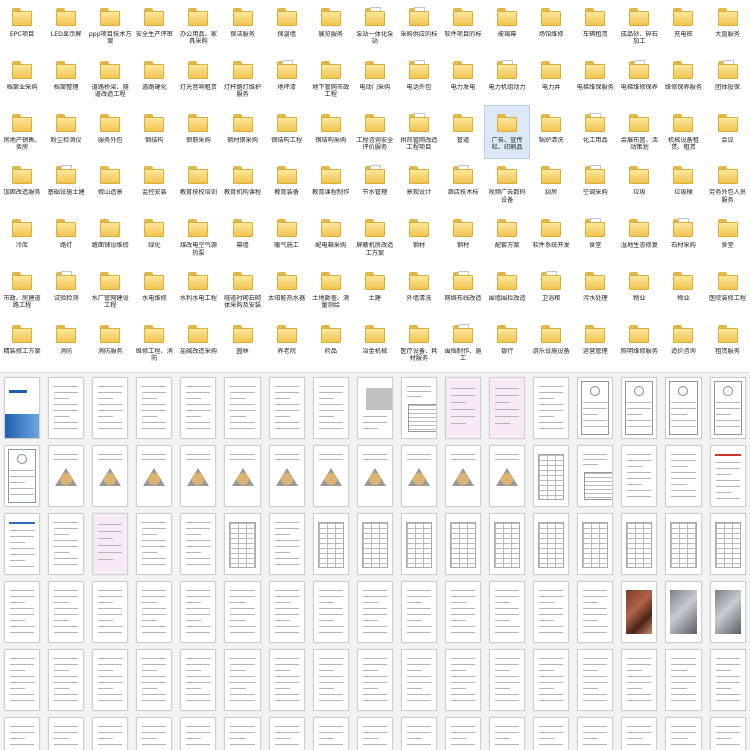 This screenshot has width=750, height=750. I want to click on folder-item: 物业, so click(639, 290).